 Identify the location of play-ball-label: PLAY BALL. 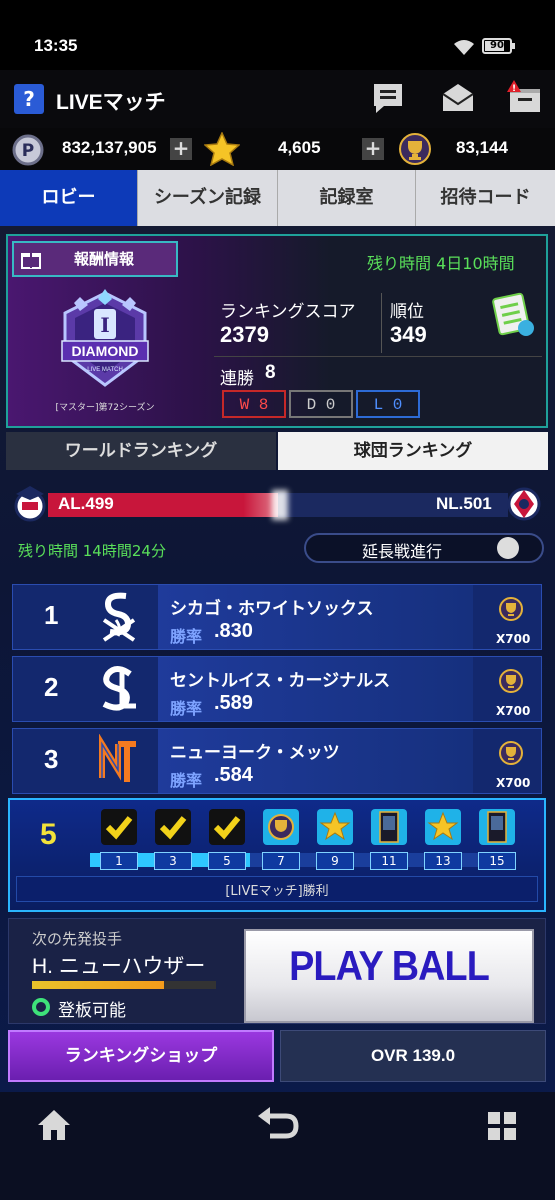
(389, 965).